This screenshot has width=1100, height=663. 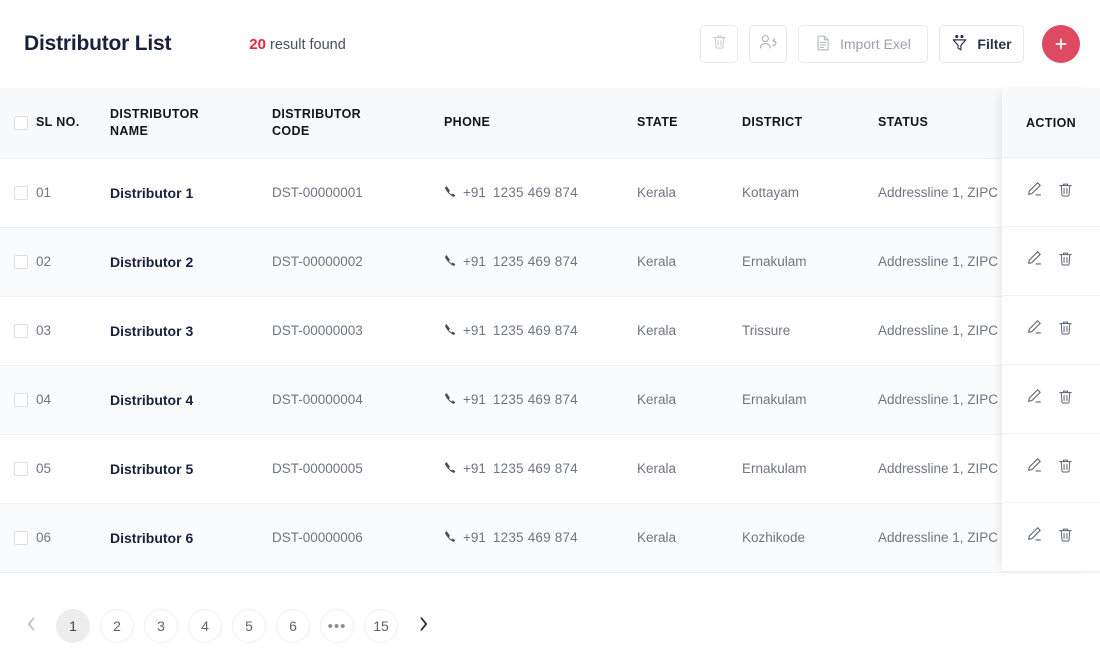 What do you see at coordinates (161, 626) in the screenshot?
I see `pagination-page-3: 3` at bounding box center [161, 626].